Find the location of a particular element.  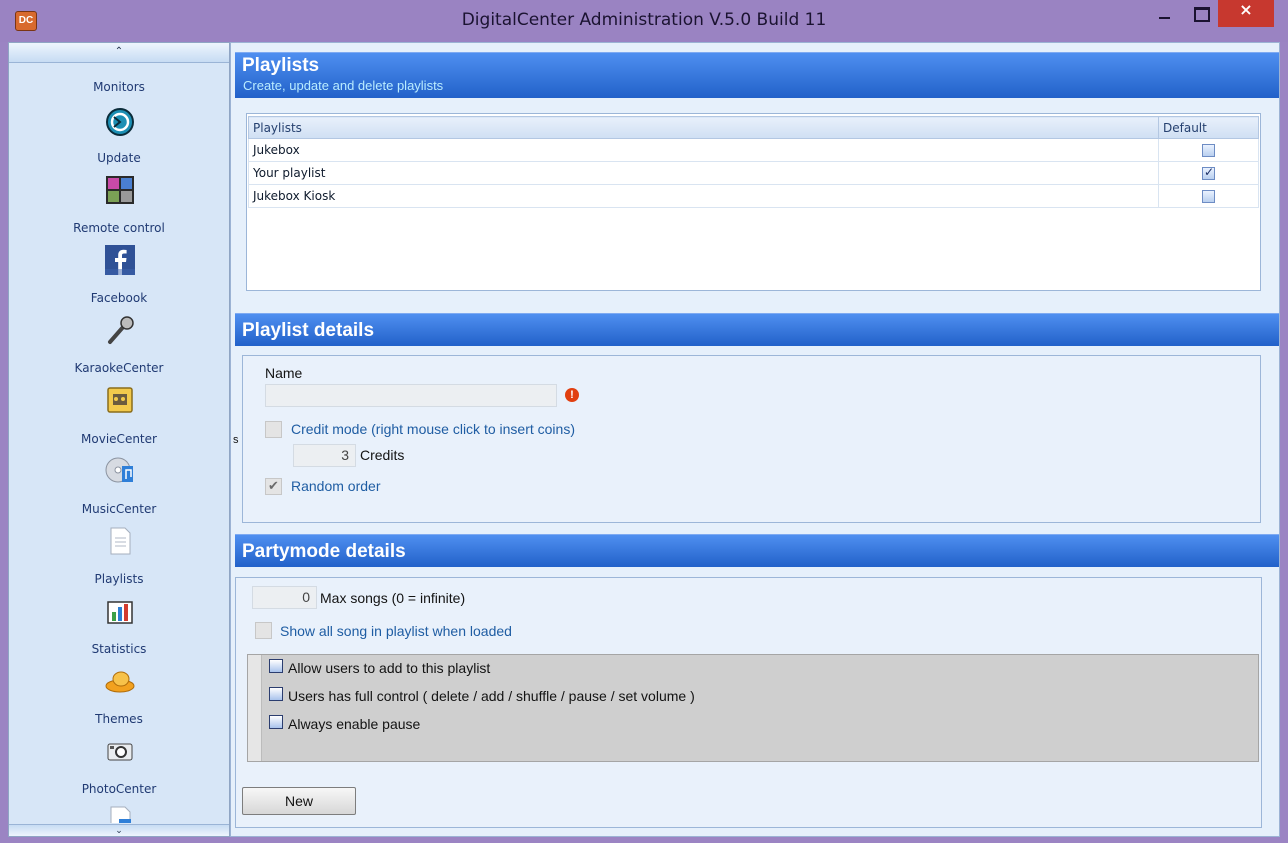

name-input is located at coordinates (411, 395).